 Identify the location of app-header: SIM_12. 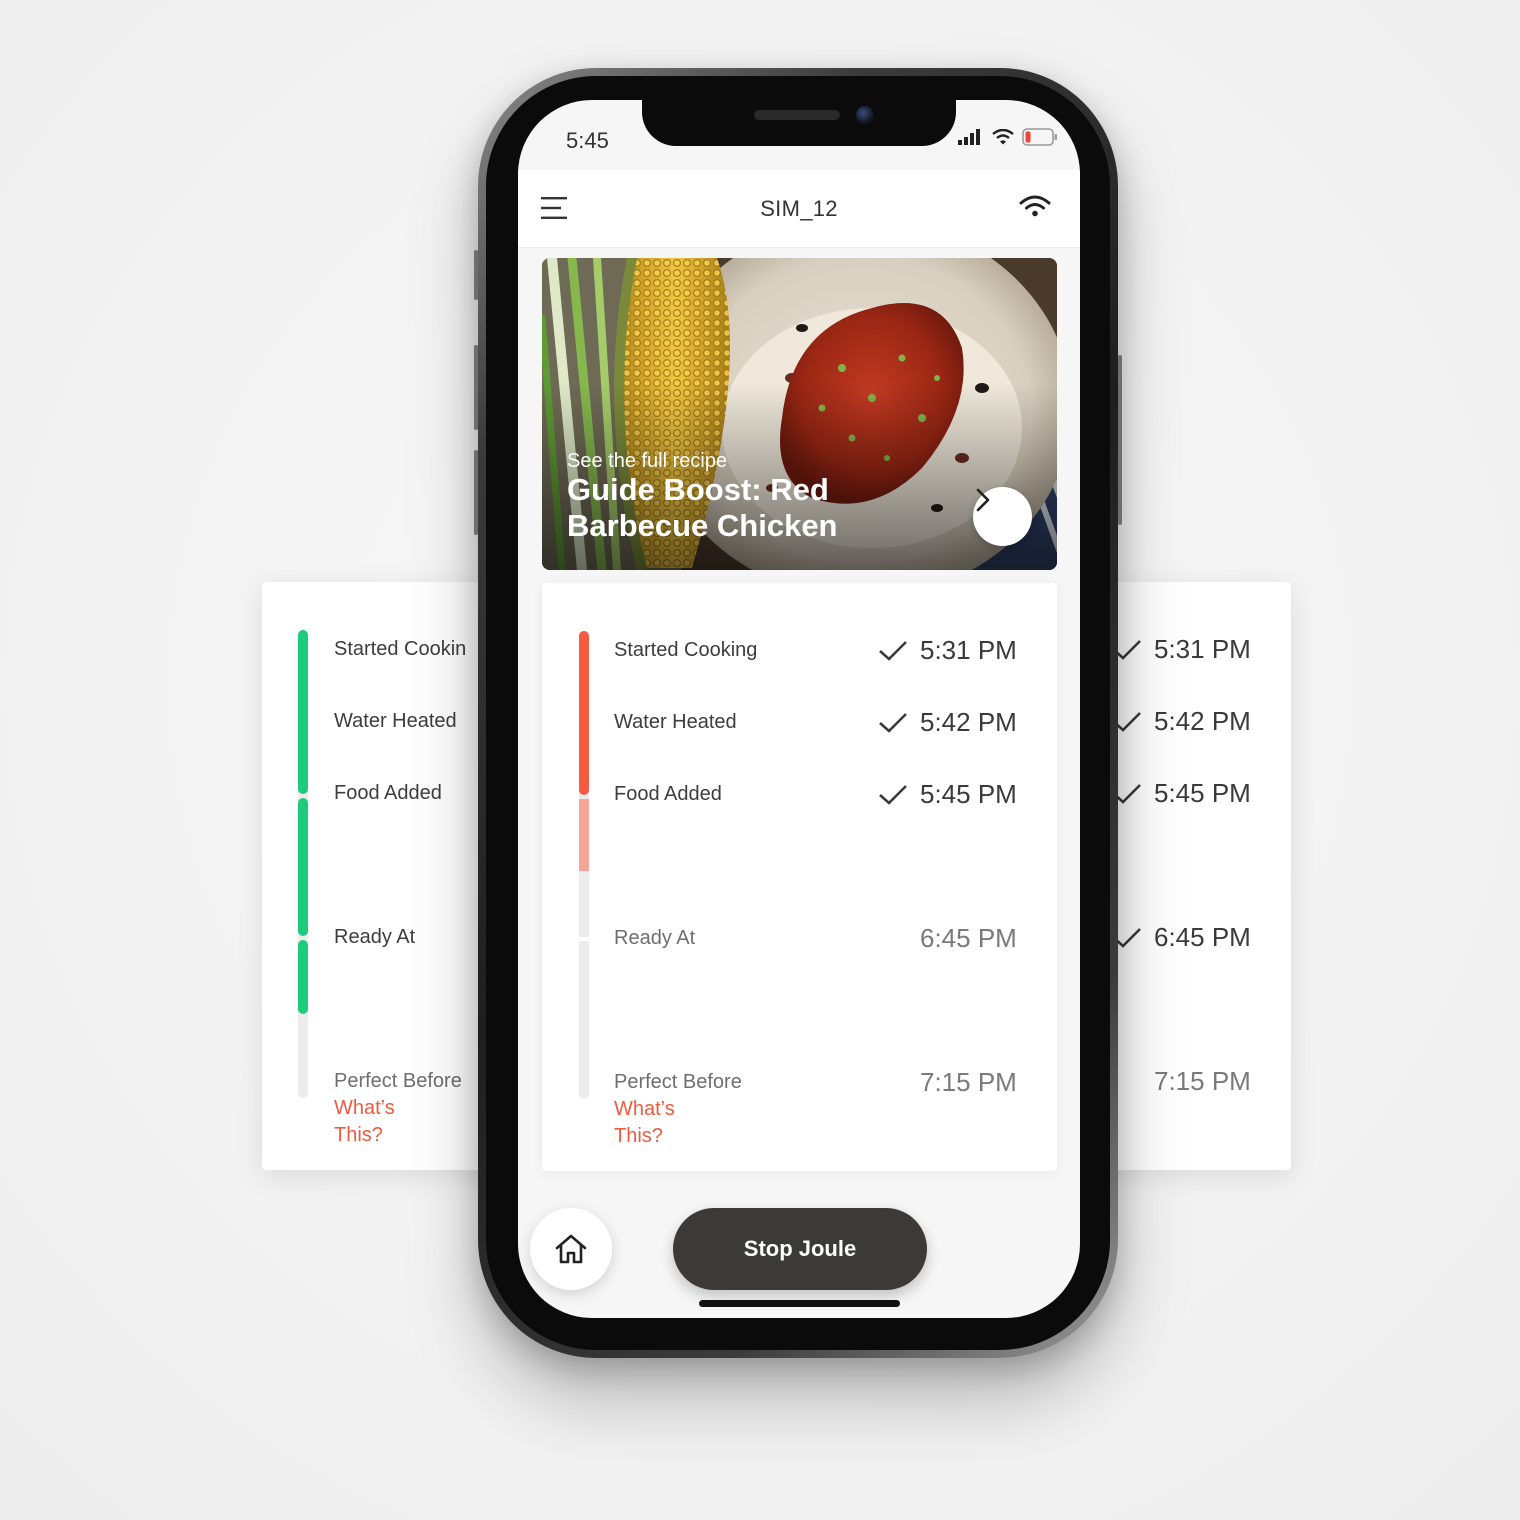
(799, 209).